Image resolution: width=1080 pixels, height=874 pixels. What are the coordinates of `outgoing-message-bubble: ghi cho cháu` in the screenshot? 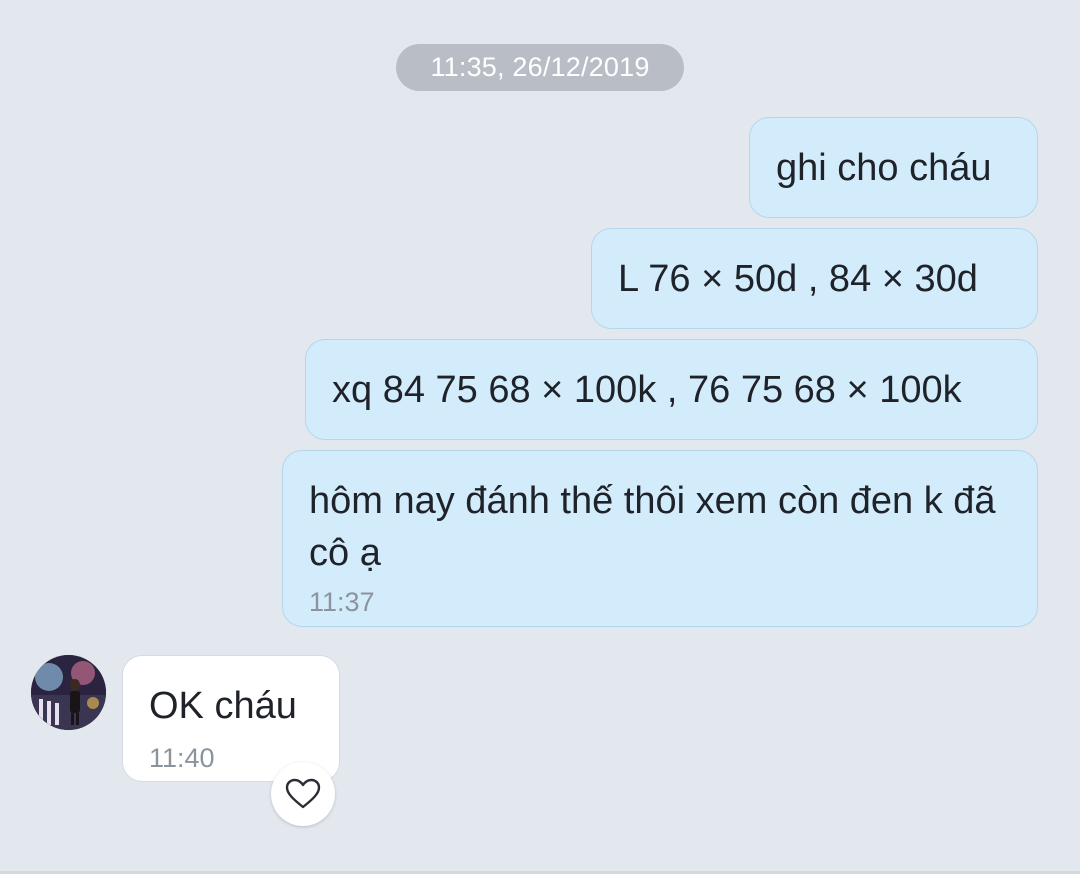 It's located at (893, 167).